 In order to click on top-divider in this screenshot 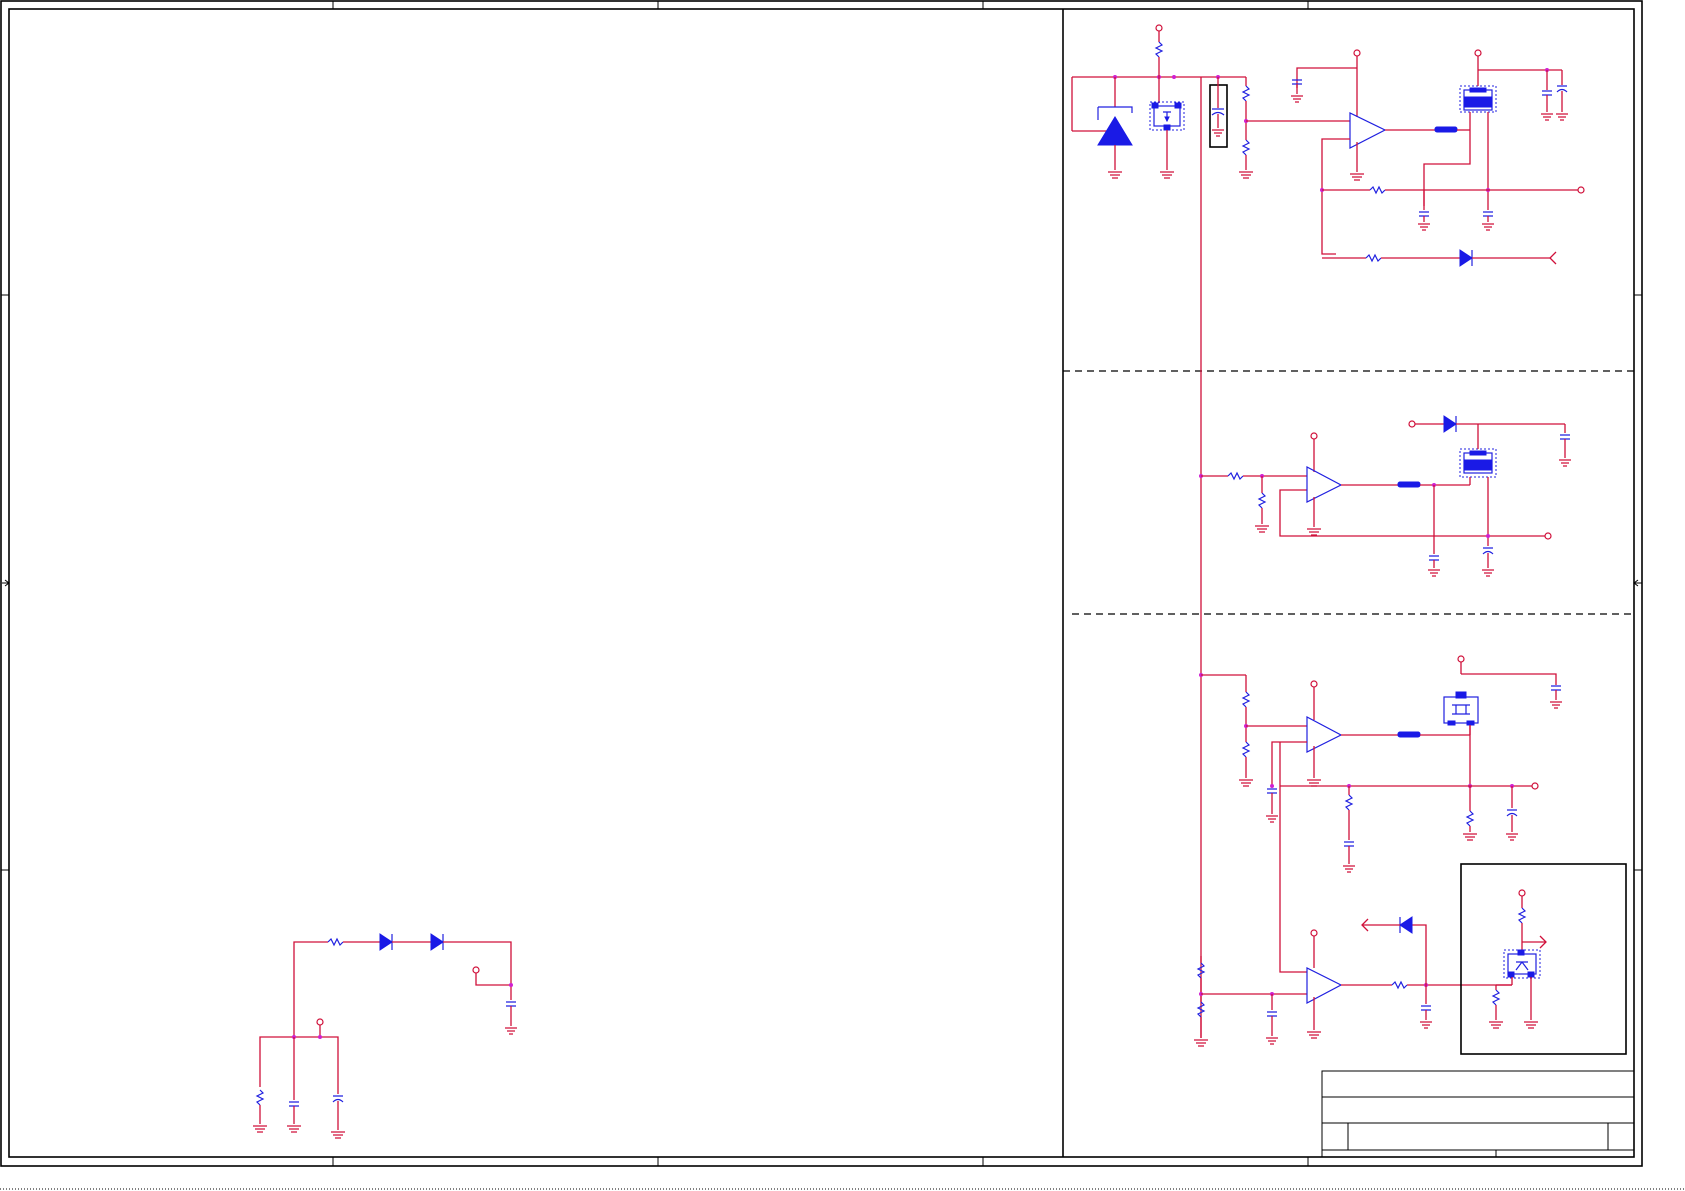, I will do `click(1294, 128)`.